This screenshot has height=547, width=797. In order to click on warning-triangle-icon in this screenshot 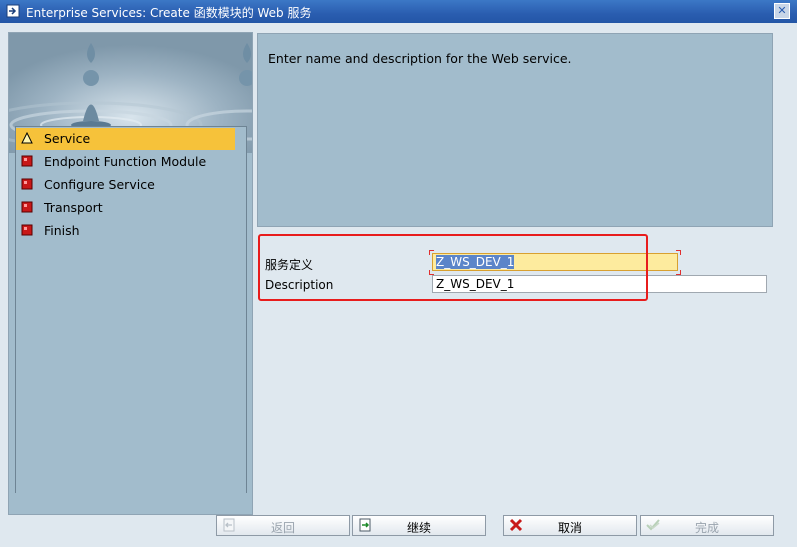, I will do `click(27, 138)`.